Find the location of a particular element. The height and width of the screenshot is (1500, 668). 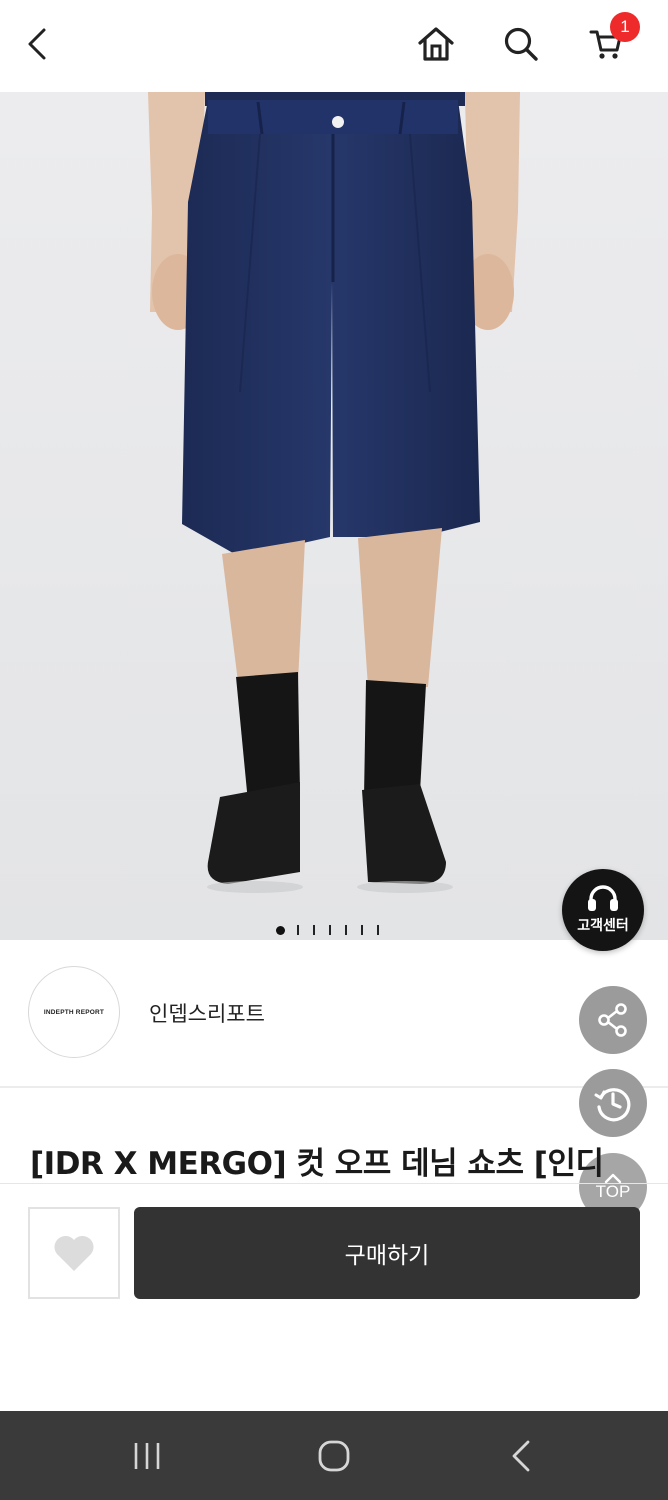

back-icon is located at coordinates (521, 1456).